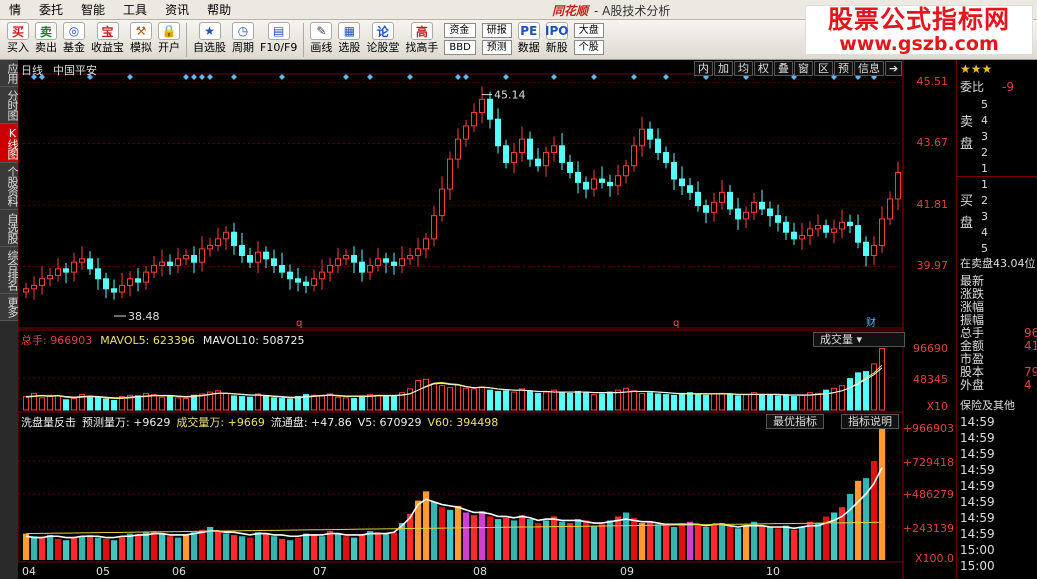 Image resolution: width=1037 pixels, height=579 pixels. What do you see at coordinates (51, 10) in the screenshot?
I see `menu-item-1: 委托` at bounding box center [51, 10].